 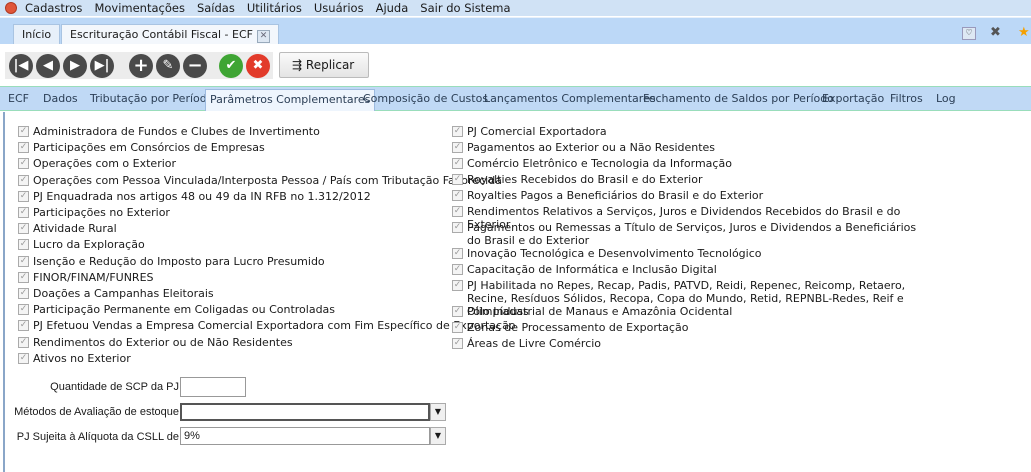 I want to click on tab-3: Parâmetros Complementares, so click(x=290, y=100).